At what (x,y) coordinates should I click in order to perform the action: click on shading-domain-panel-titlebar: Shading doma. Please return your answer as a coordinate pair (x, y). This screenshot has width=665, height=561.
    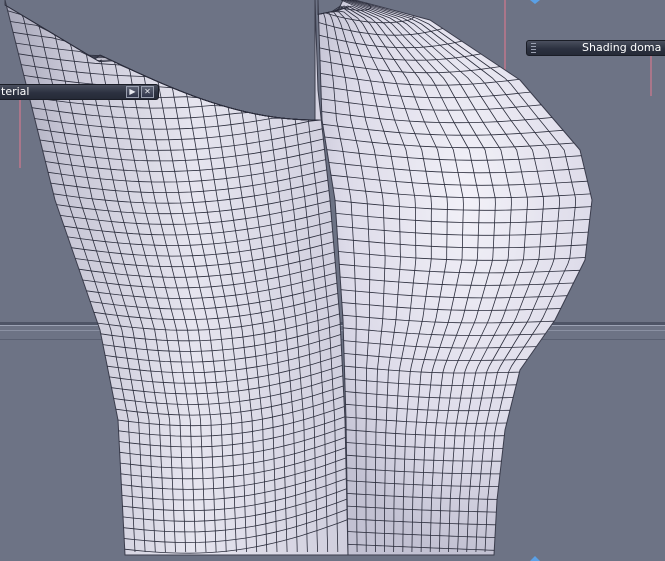
    Looking at the image, I should click on (595, 48).